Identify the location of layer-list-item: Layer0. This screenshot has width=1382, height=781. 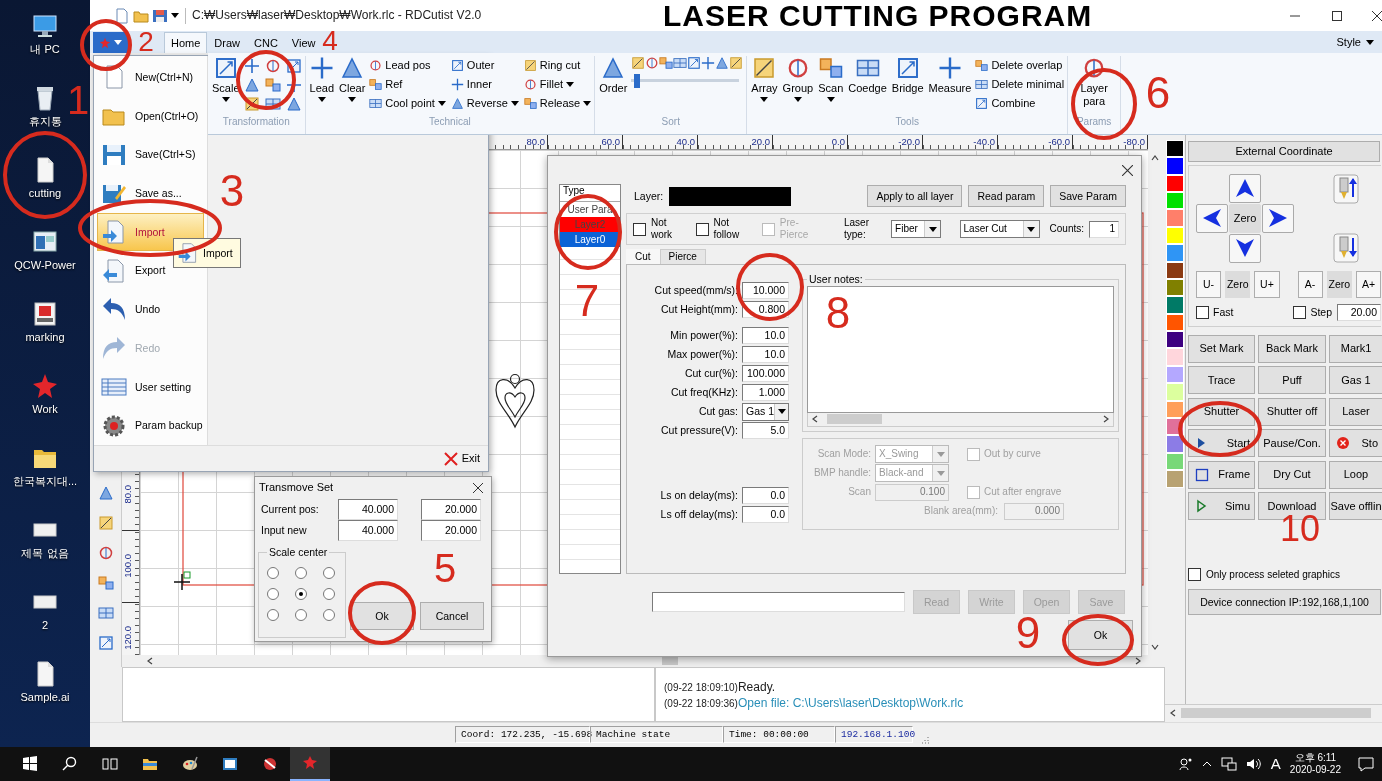
(590, 239).